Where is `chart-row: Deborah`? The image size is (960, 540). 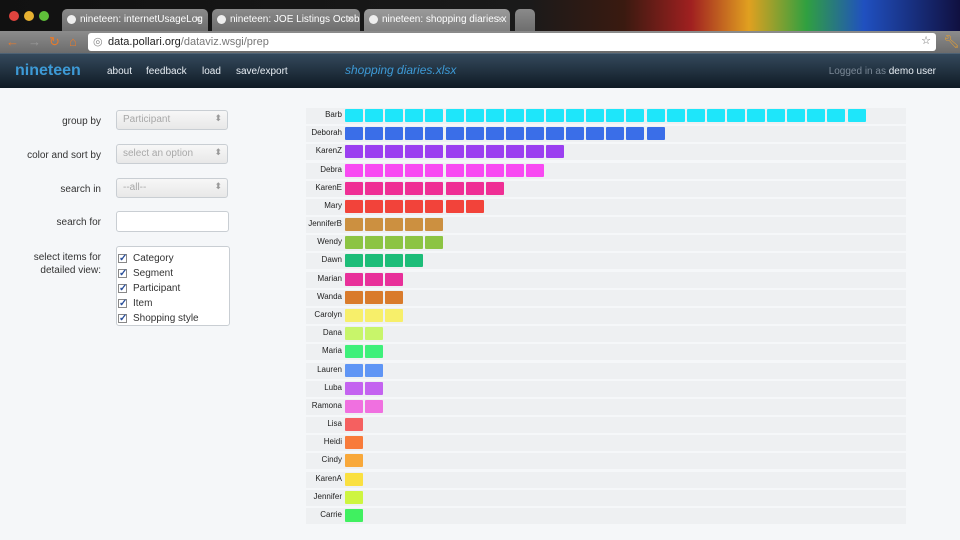 chart-row: Deborah is located at coordinates (606, 134).